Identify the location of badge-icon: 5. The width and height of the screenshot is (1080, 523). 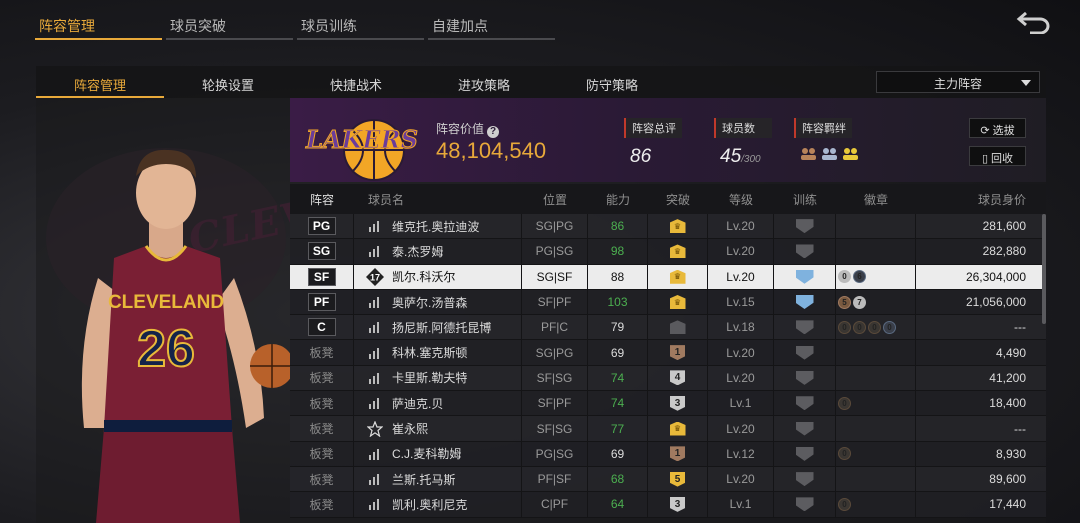
(844, 302).